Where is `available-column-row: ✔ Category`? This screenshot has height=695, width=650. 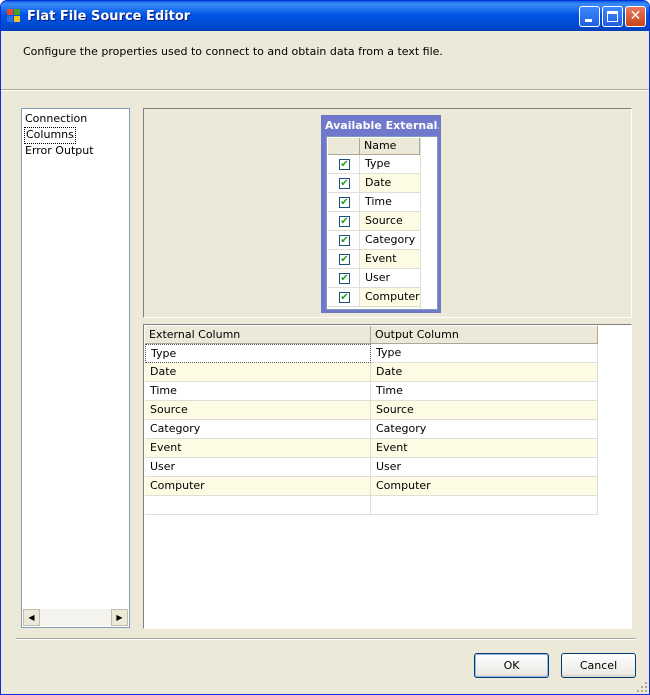
available-column-row: ✔ Category is located at coordinates (374, 240).